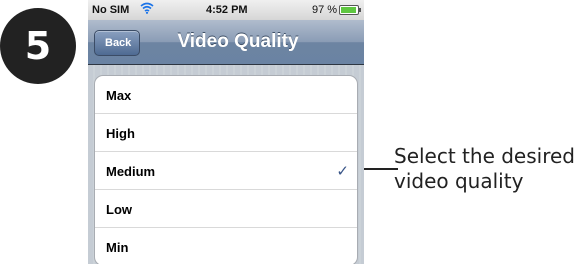  I want to click on callout-line-1: Select the desired, so click(484, 156).